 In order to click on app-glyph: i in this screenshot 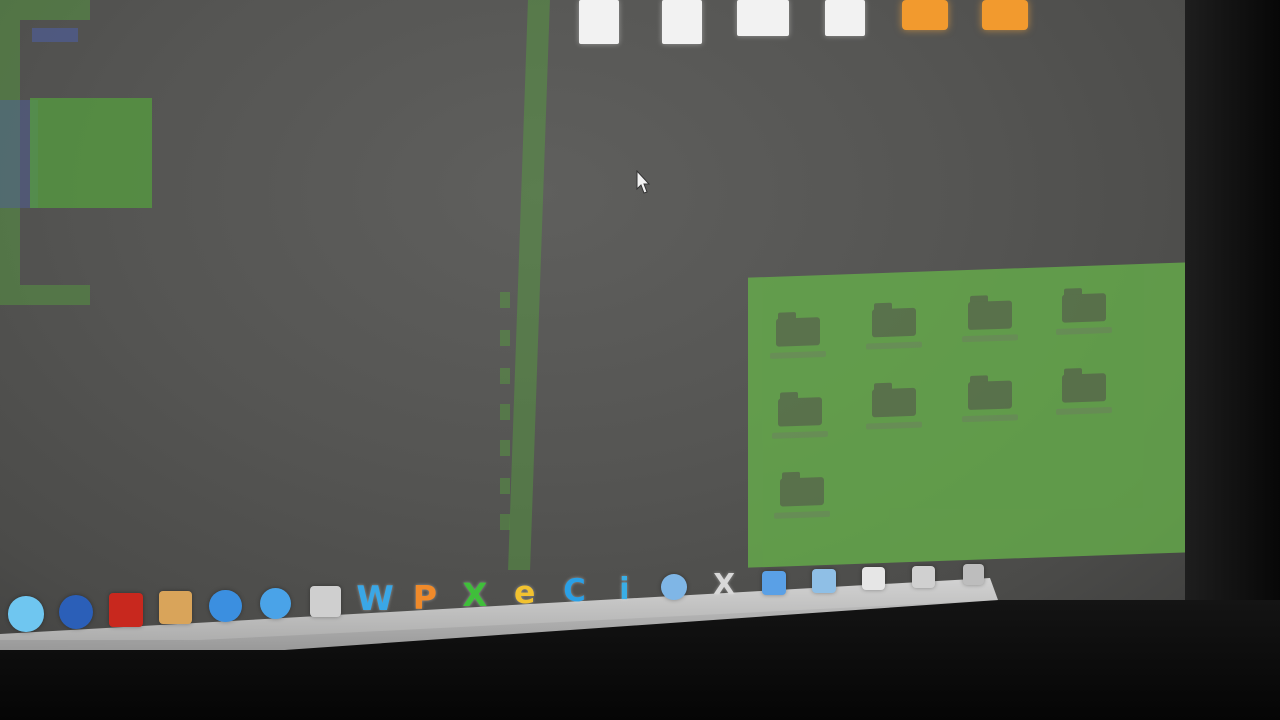, I will do `click(624, 589)`.